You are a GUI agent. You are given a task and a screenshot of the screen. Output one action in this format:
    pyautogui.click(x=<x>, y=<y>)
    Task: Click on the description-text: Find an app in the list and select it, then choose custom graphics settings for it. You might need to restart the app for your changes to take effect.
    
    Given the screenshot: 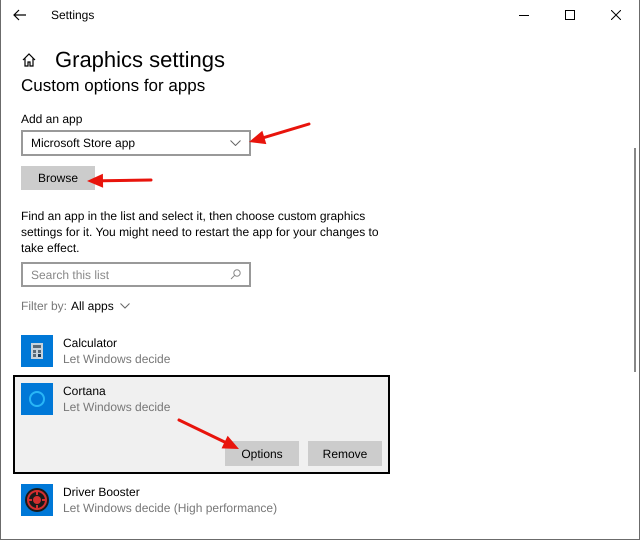 What is the action you would take?
    pyautogui.click(x=200, y=232)
    